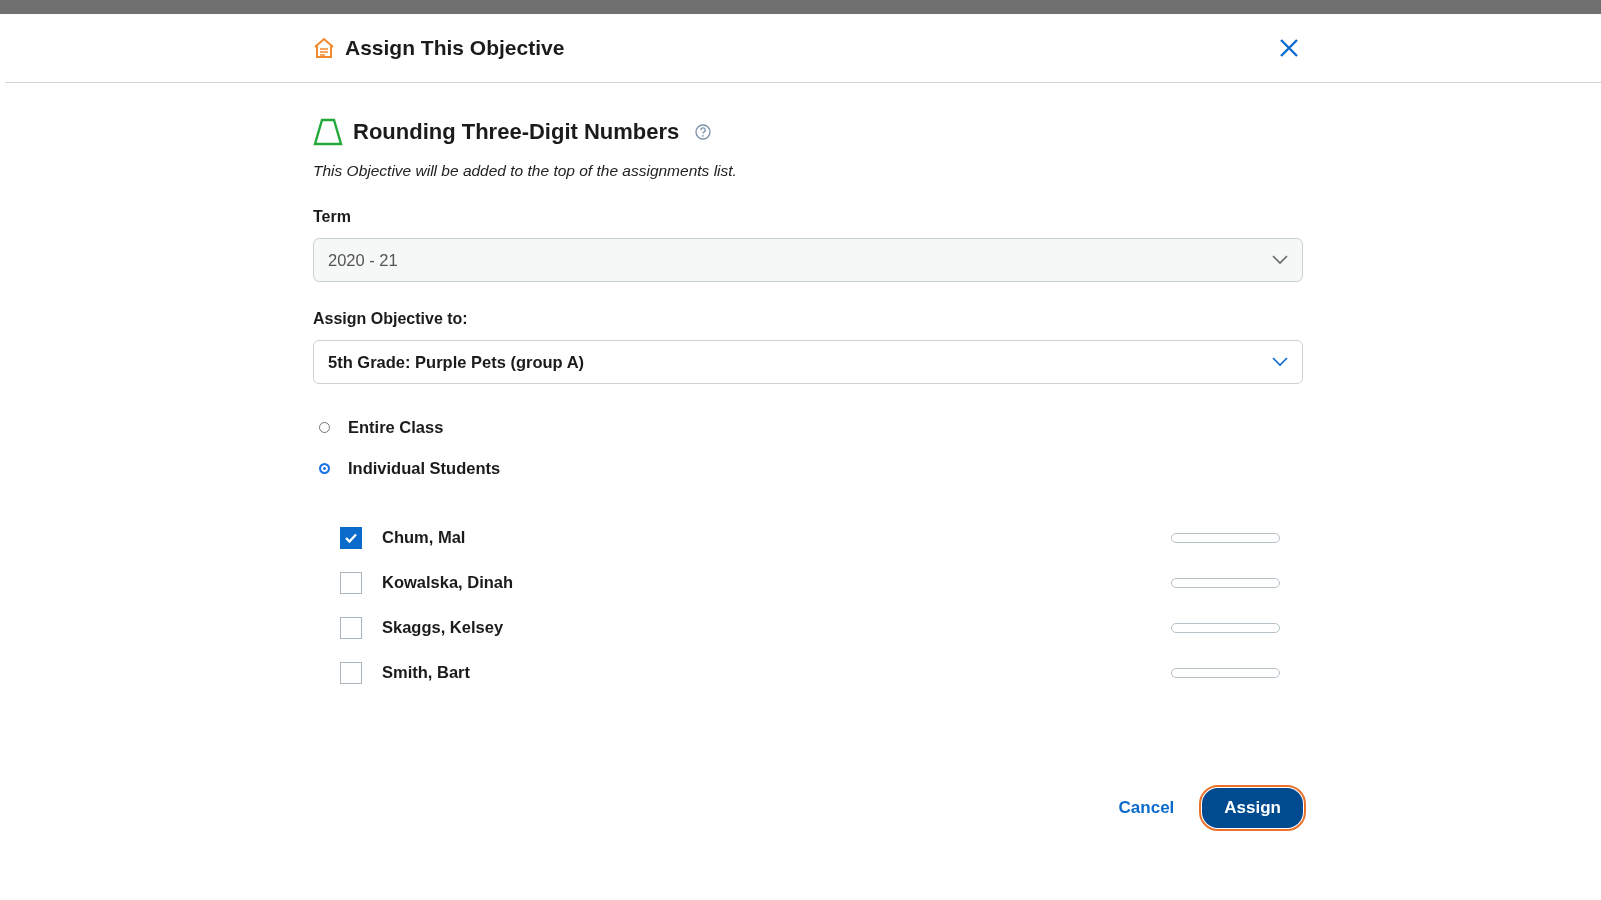 The width and height of the screenshot is (1601, 900). Describe the element at coordinates (328, 132) in the screenshot. I see `trapezoid-icon` at that location.